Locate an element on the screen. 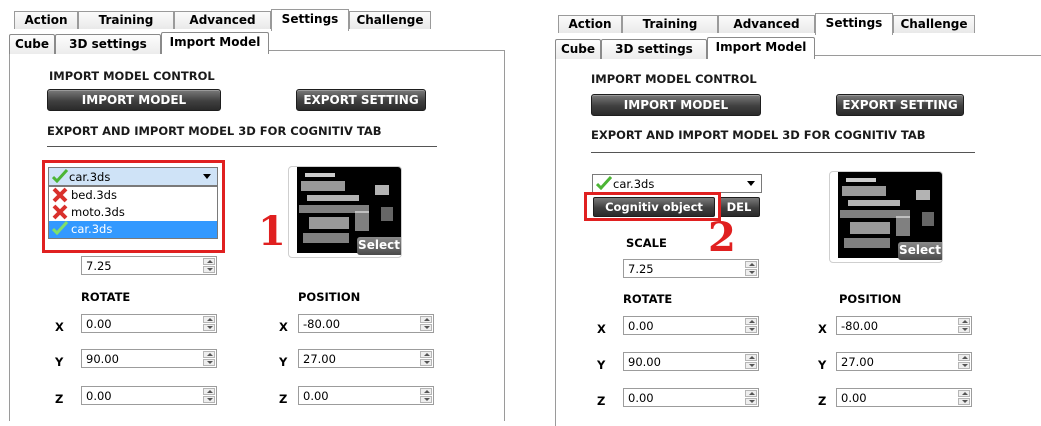  model-preview: Select is located at coordinates (886, 217).